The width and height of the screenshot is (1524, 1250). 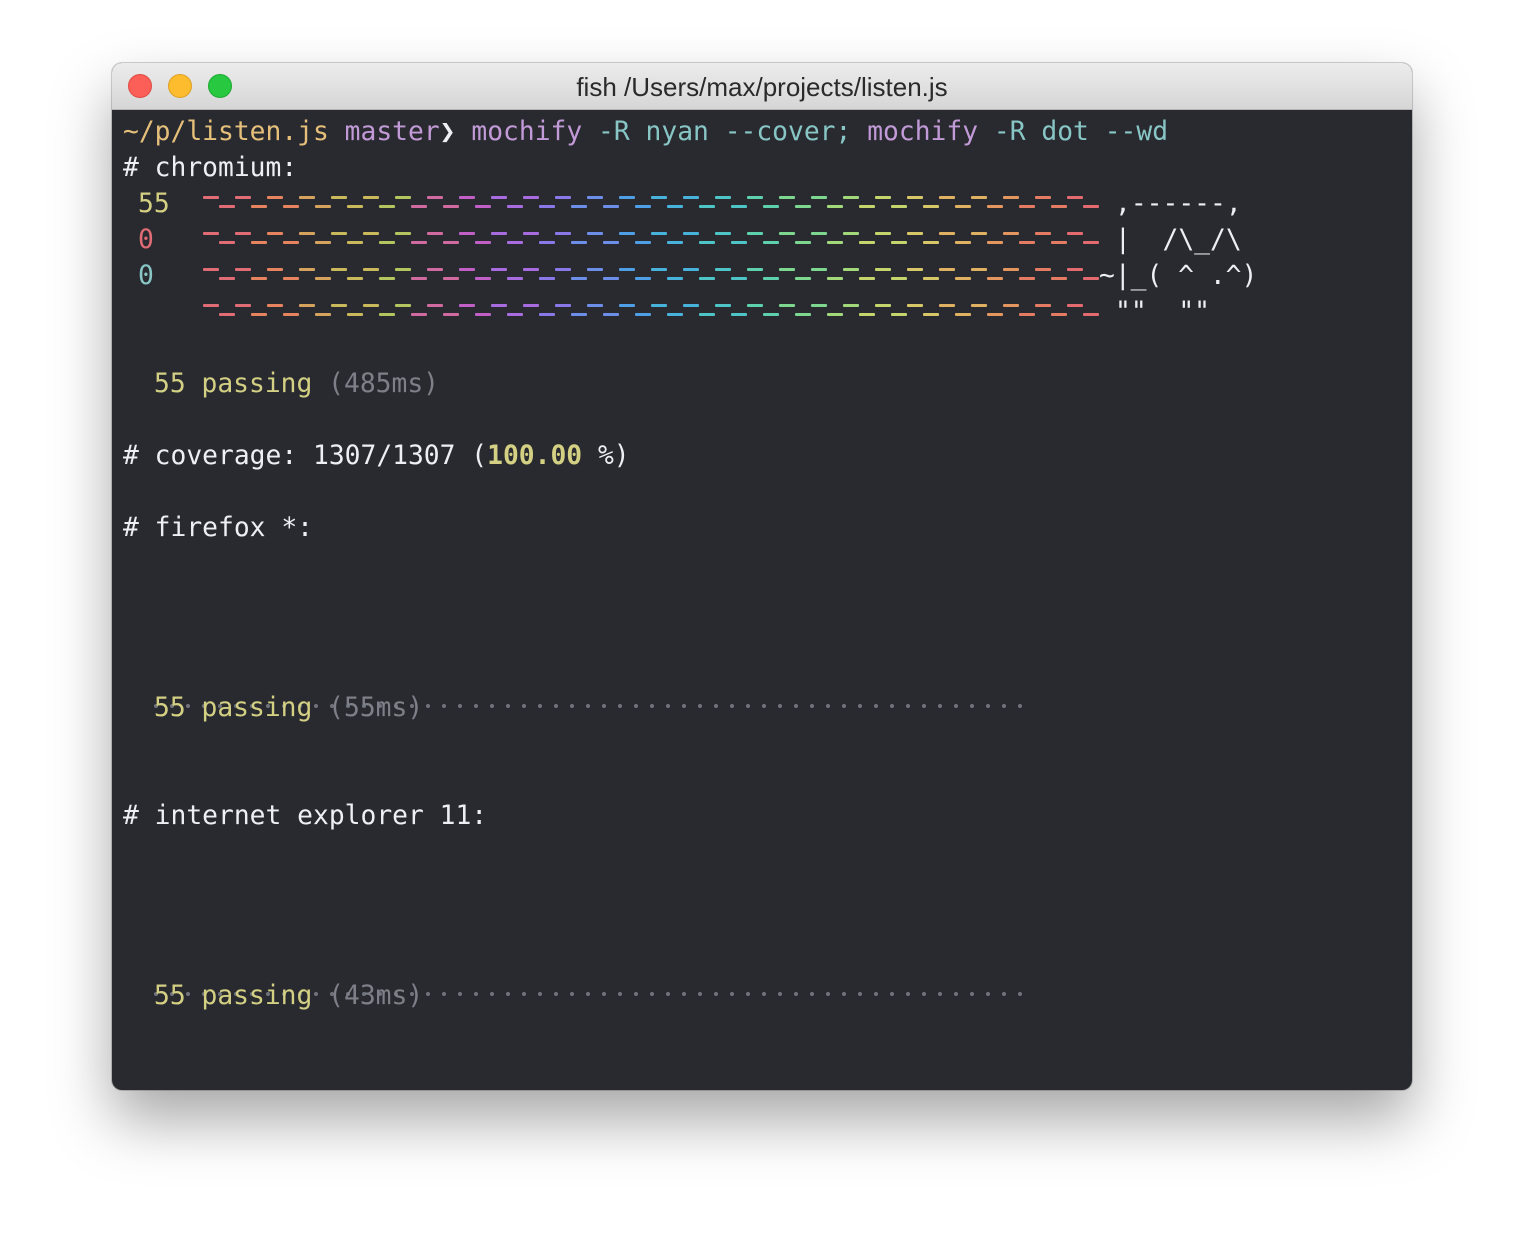 I want to click on nyan-trail-row, so click(x=653, y=240).